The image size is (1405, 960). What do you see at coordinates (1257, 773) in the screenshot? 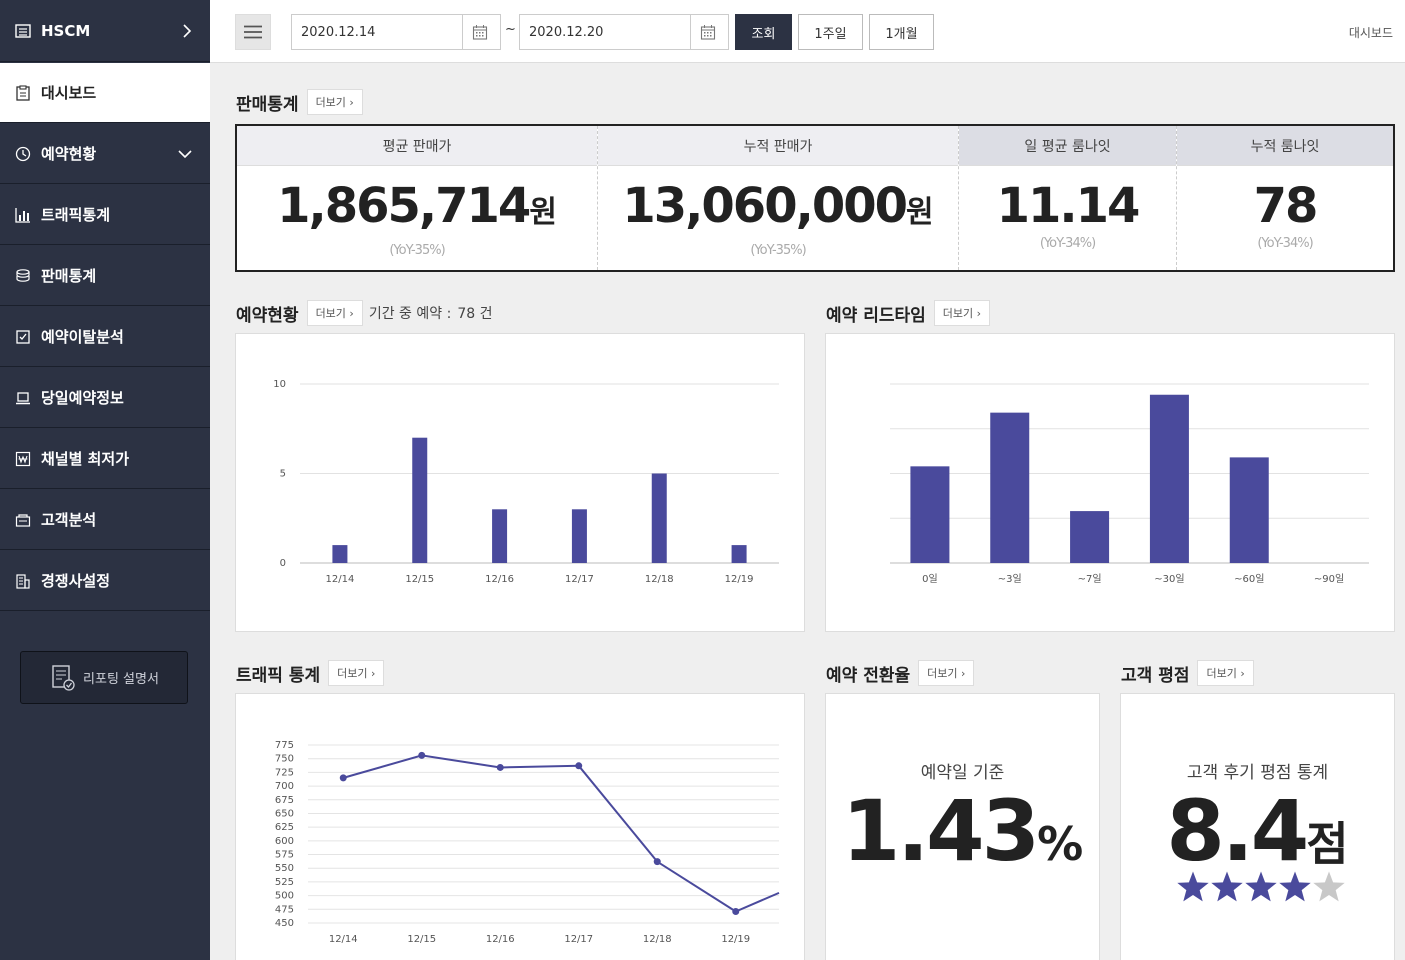
I see `rating-label: 고객 후기 평점 통계` at bounding box center [1257, 773].